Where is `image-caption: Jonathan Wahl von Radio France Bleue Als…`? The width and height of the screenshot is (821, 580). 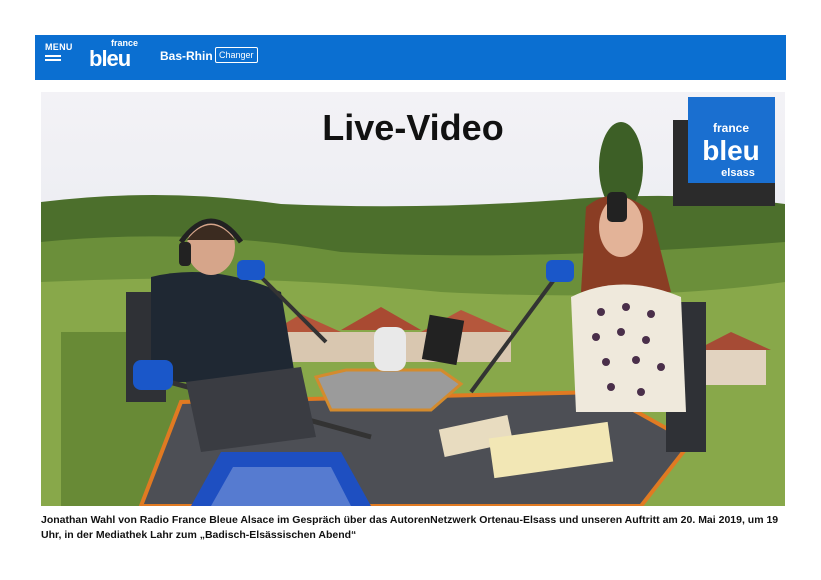 image-caption: Jonathan Wahl von Radio France Bleue Als… is located at coordinates (410, 527).